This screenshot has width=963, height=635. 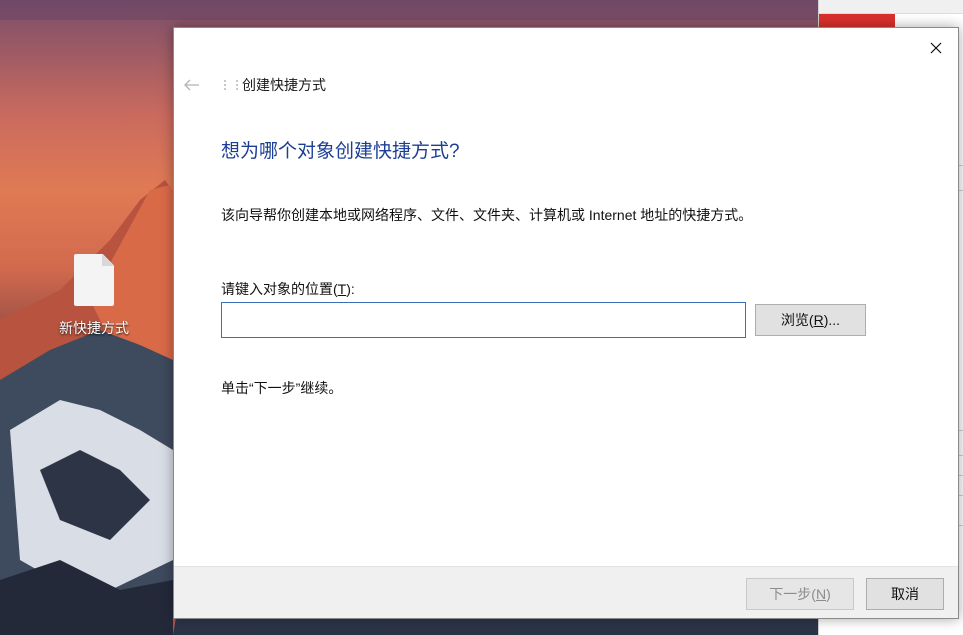 I want to click on wizard-icon, so click(x=230, y=85).